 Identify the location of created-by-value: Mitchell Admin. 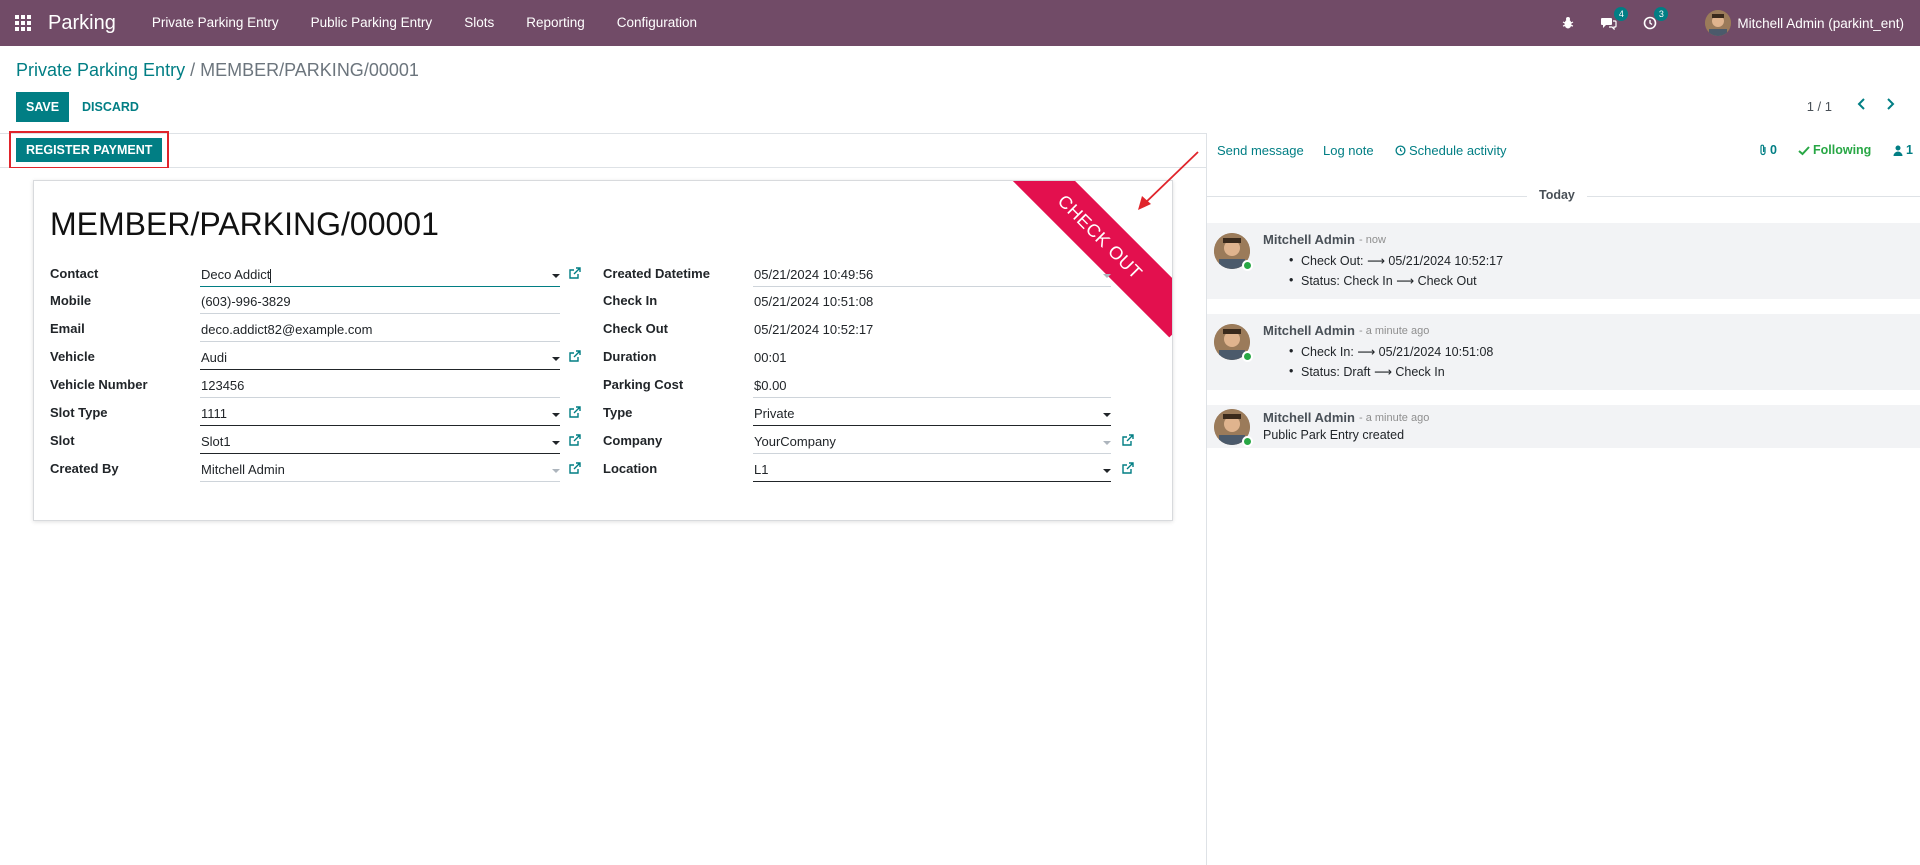
(243, 469).